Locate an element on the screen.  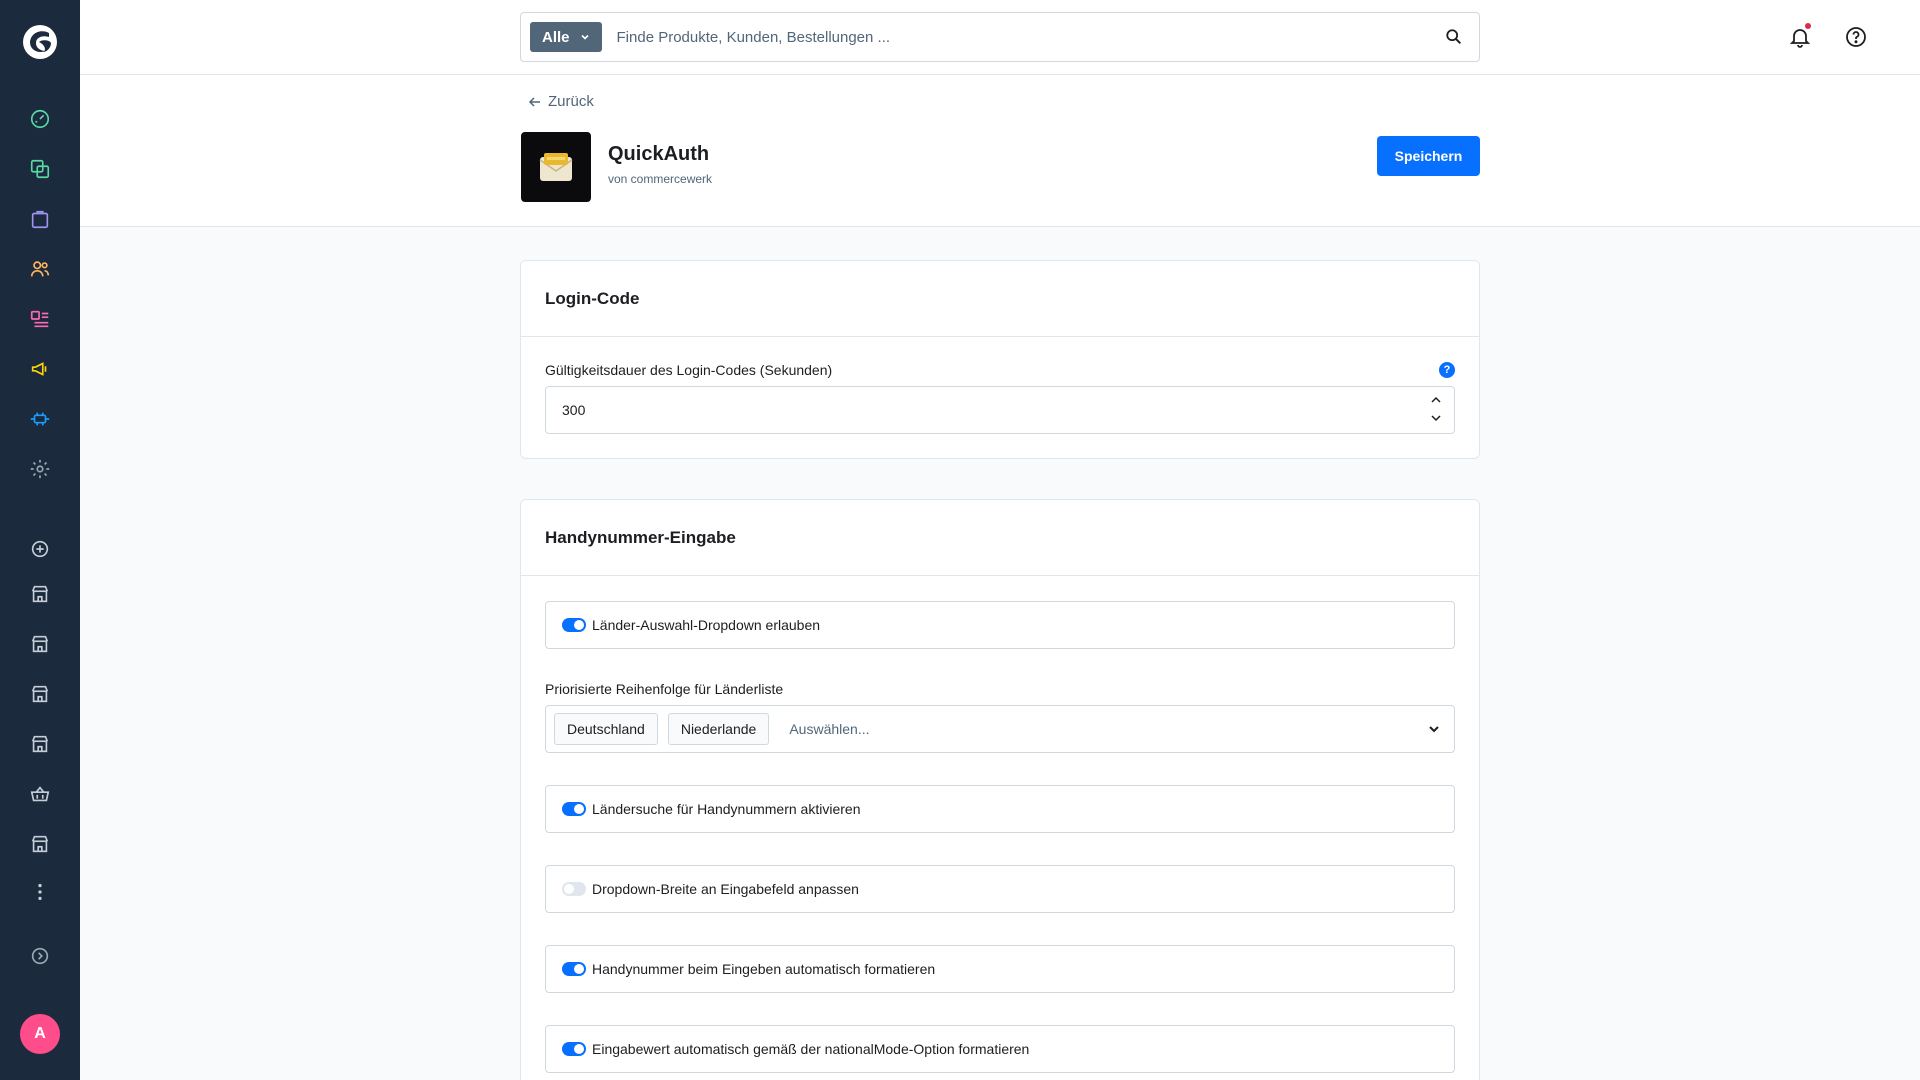
arrow-left-icon is located at coordinates (534, 101).